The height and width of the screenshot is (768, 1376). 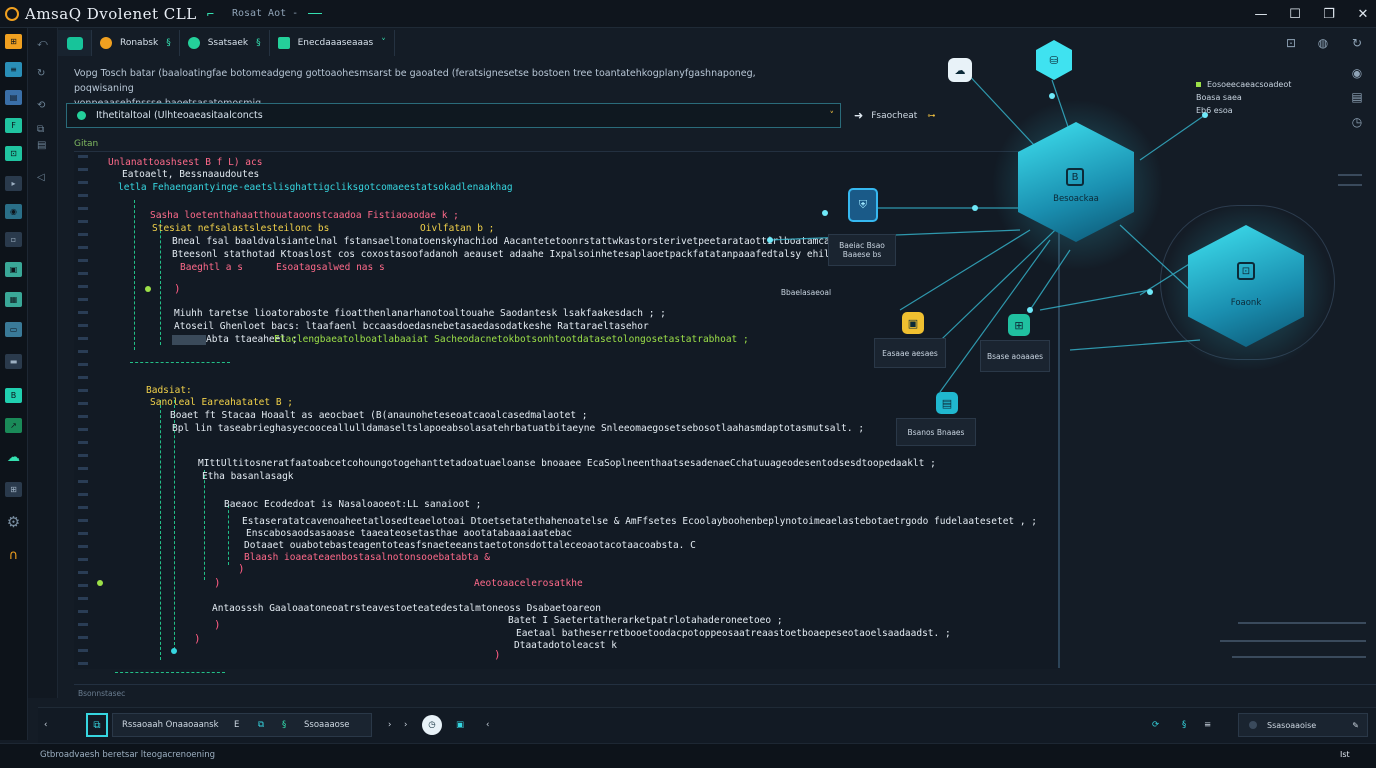 I want to click on node-grid-icon: ⊞, so click(x=1019, y=325).